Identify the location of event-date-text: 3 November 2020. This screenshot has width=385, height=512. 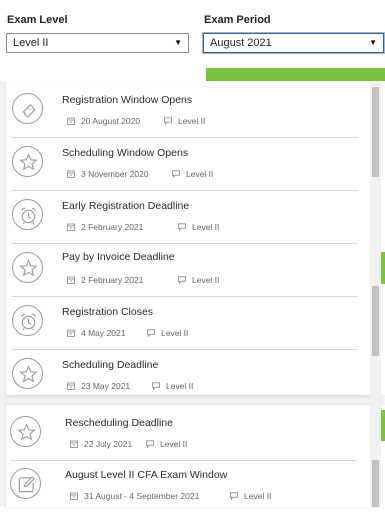
(115, 174).